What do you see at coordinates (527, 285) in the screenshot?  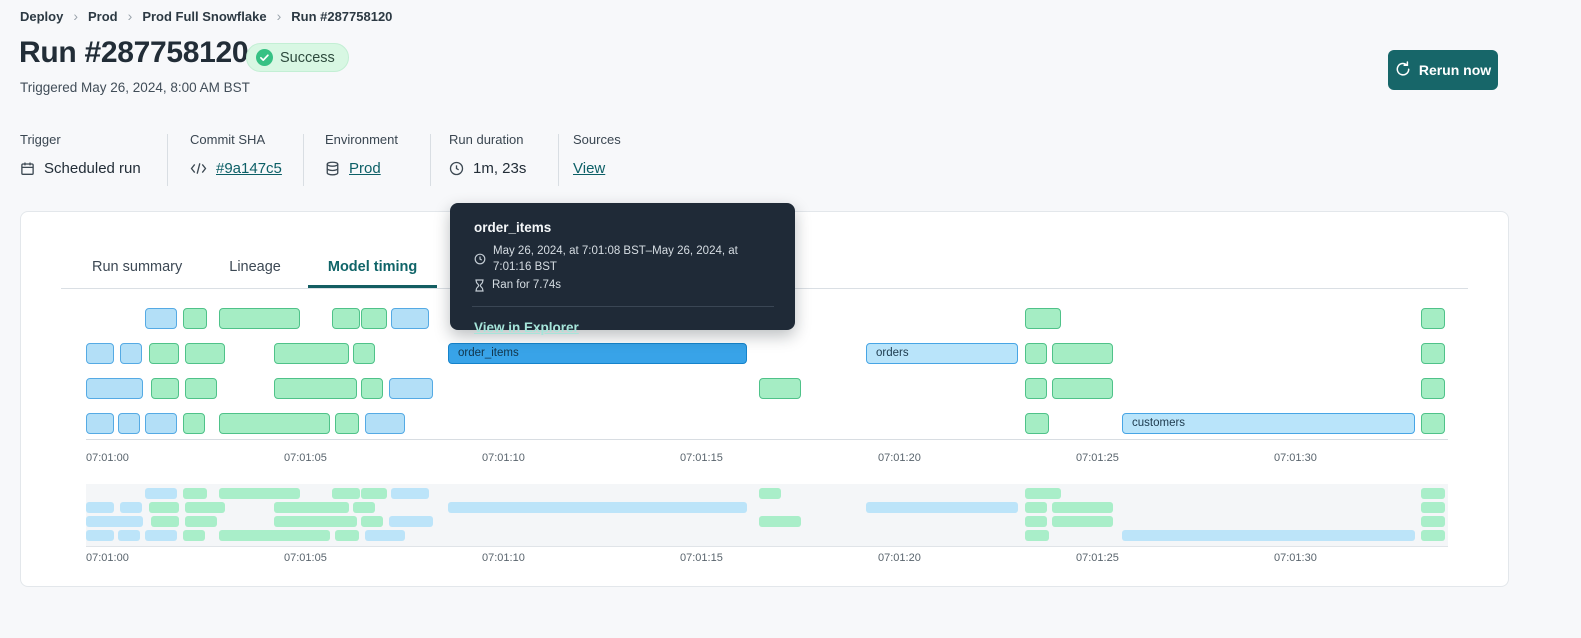 I see `tooltip-duration: Ran for 7.74s` at bounding box center [527, 285].